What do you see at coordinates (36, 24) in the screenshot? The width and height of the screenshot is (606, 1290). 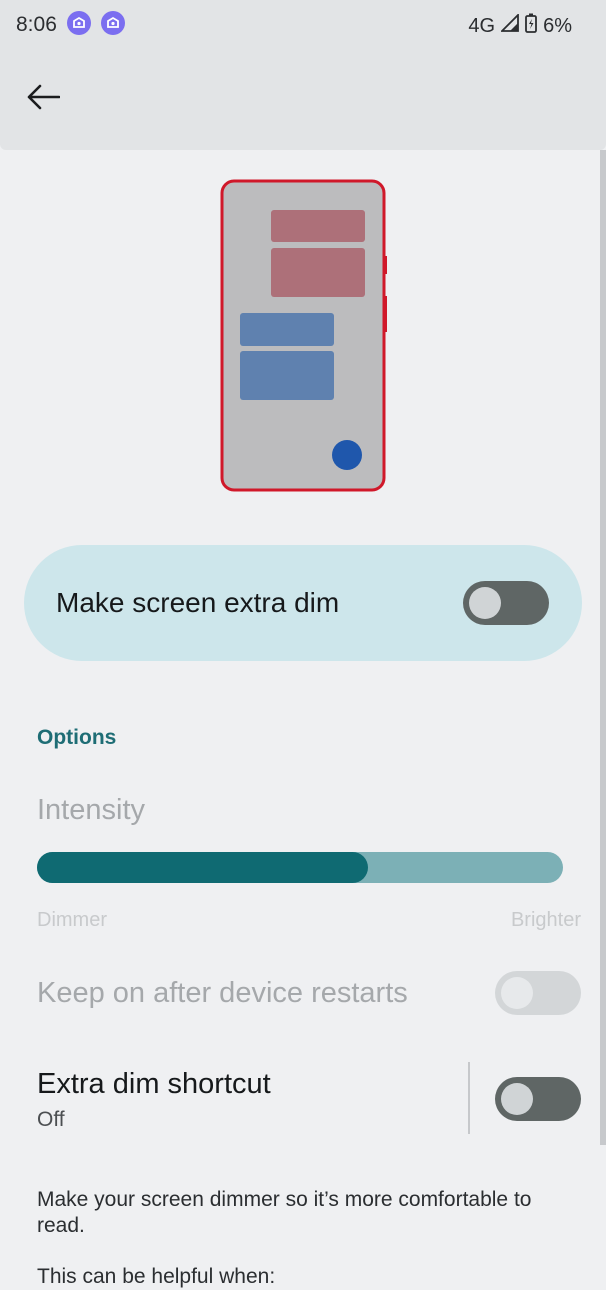 I see `status-time: 8:06` at bounding box center [36, 24].